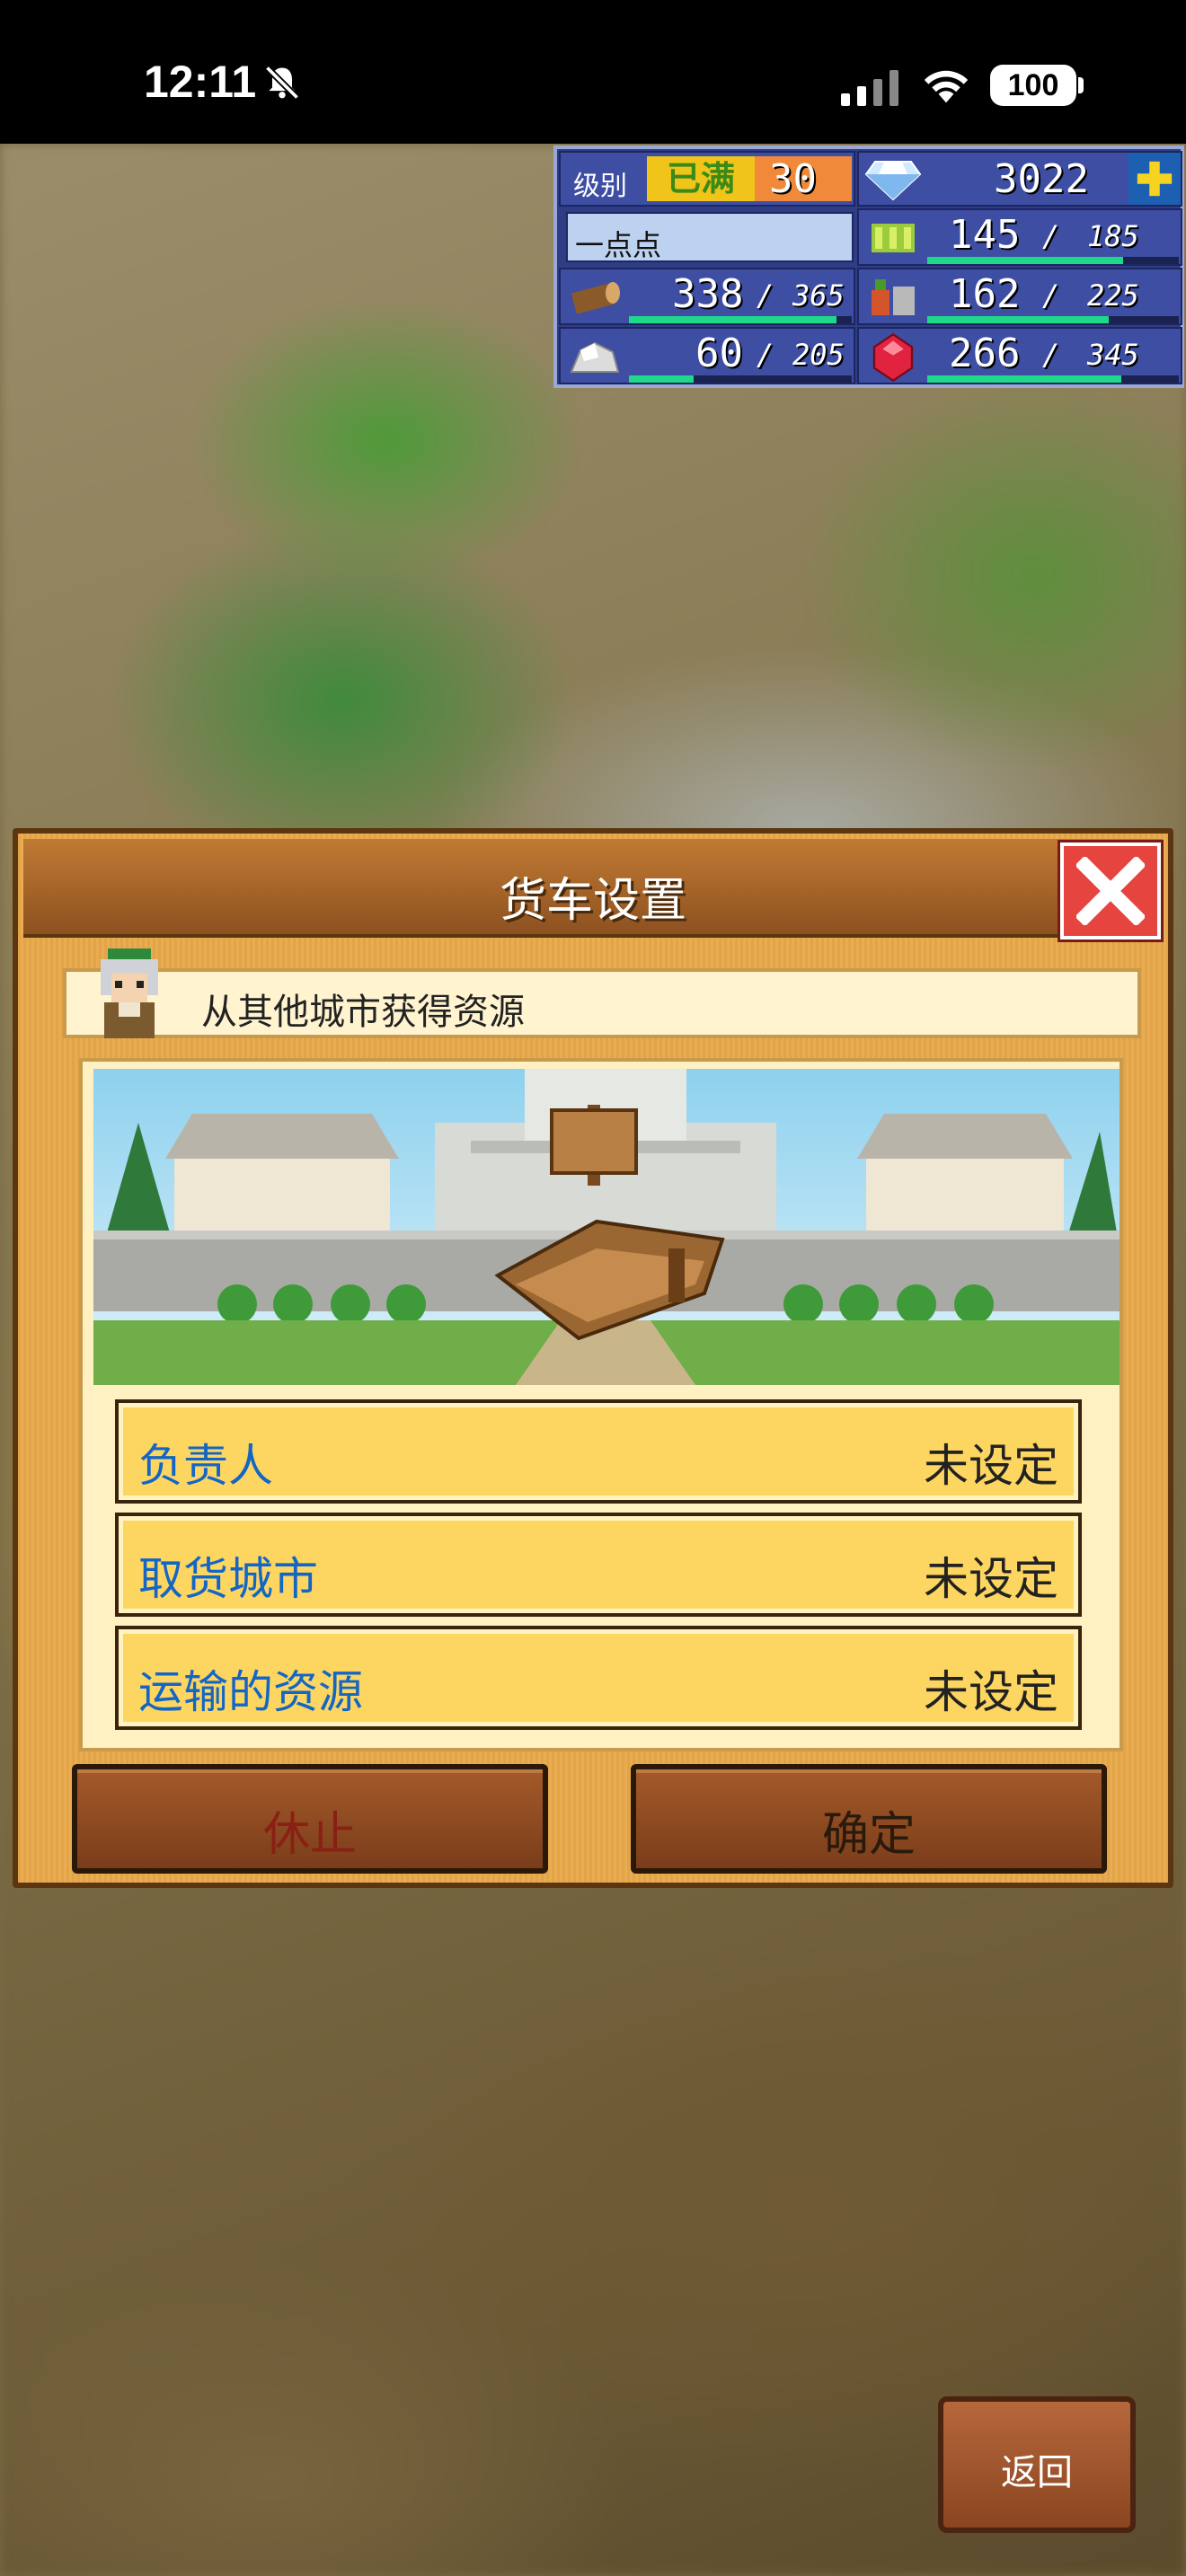 This screenshot has height=2576, width=1186. What do you see at coordinates (893, 357) in the screenshot?
I see `ruby-icon` at bounding box center [893, 357].